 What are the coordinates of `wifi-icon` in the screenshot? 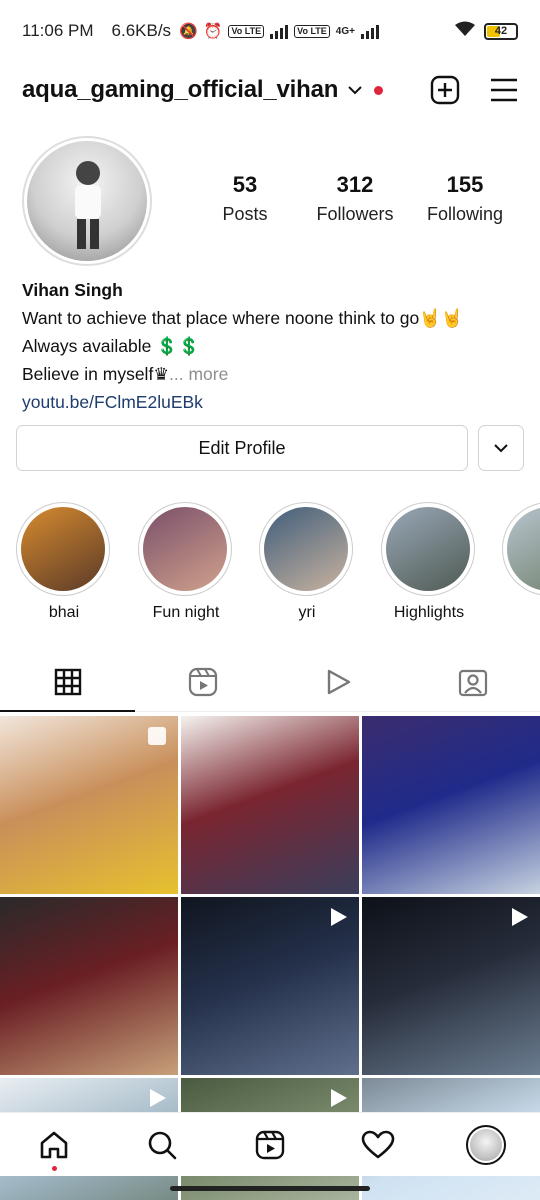 It's located at (465, 31).